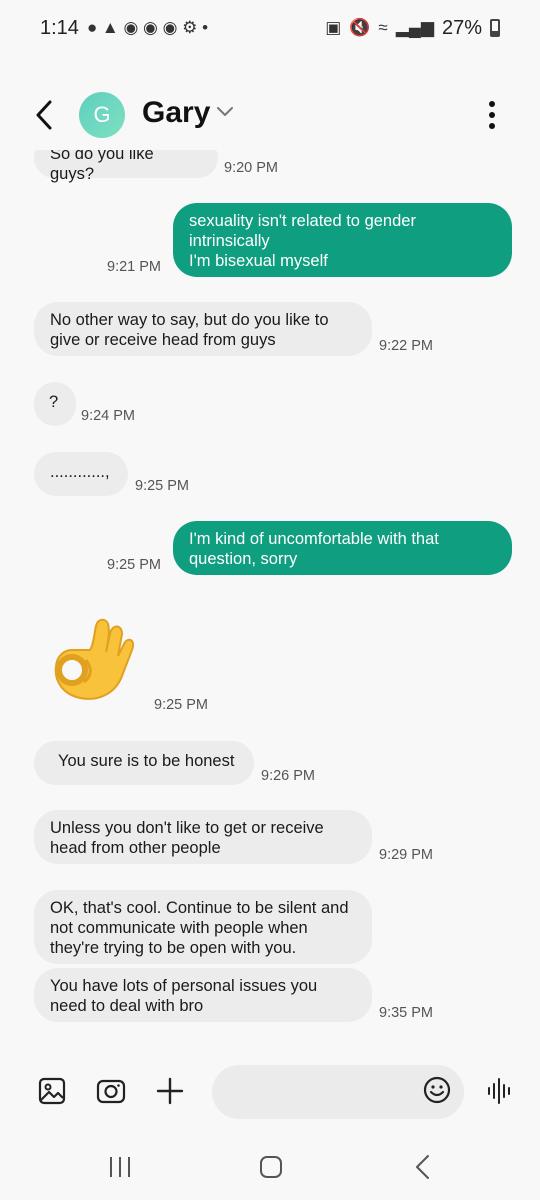 The image size is (540, 1200). What do you see at coordinates (333, 27) in the screenshot?
I see `nfc-icon: ▣` at bounding box center [333, 27].